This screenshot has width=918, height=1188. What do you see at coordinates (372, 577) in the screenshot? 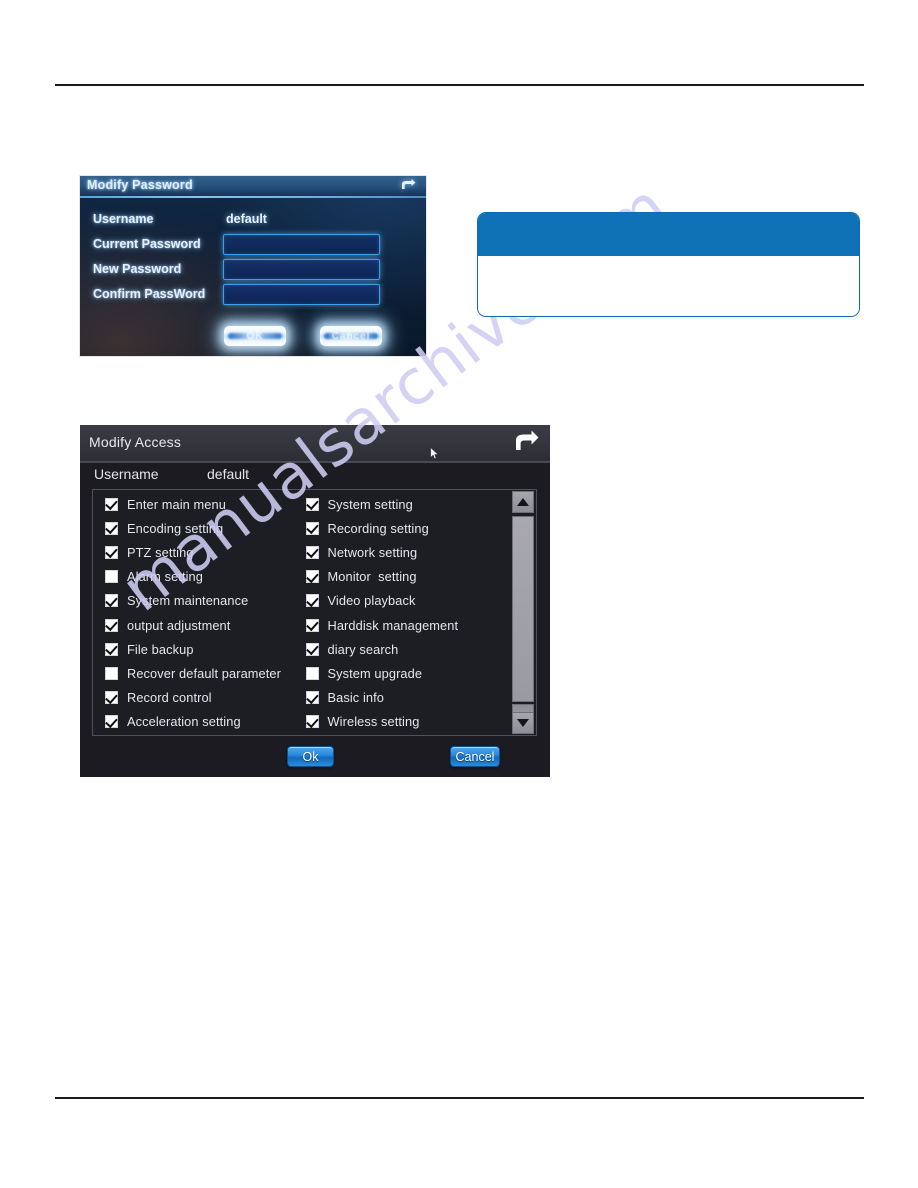
I see `permission-item-label: Monitor setting` at bounding box center [372, 577].